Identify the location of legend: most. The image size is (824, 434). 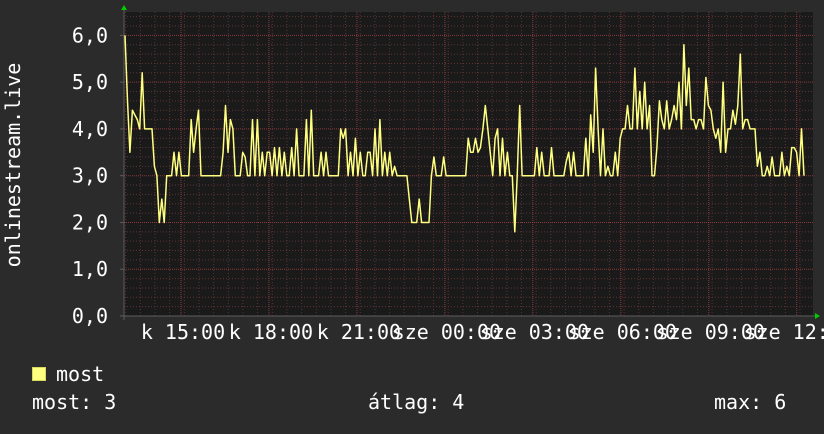
(68, 374).